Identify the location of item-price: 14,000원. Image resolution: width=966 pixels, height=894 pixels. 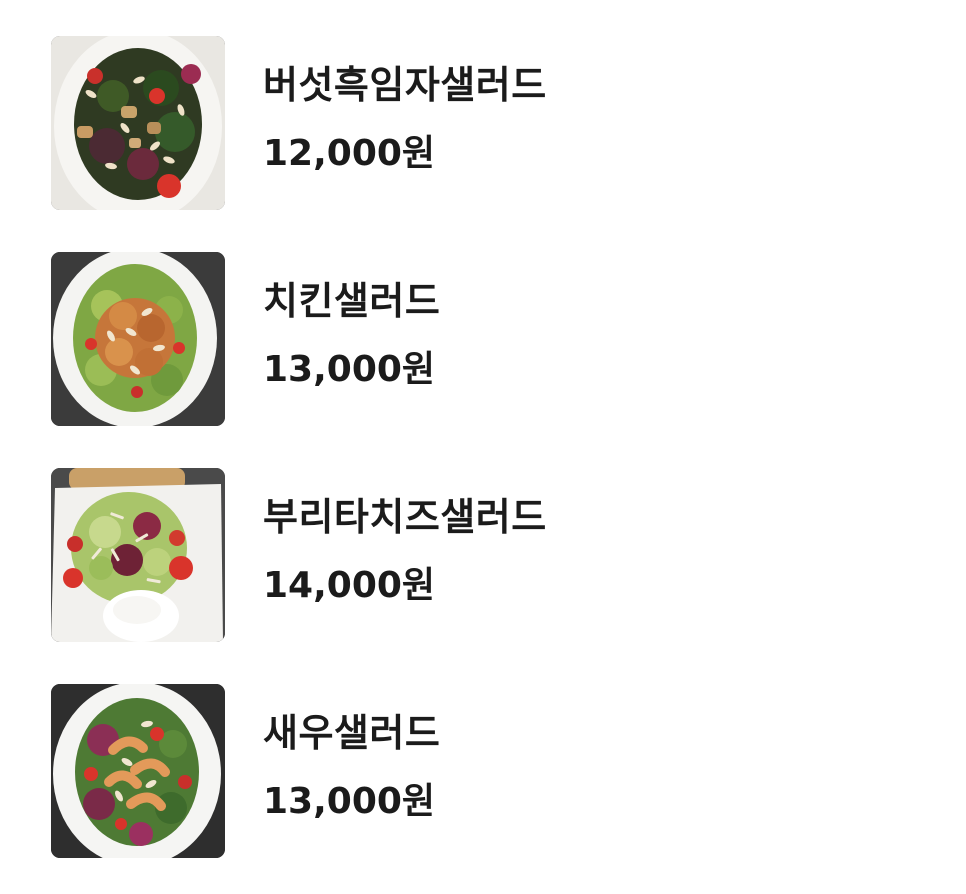
(349, 585).